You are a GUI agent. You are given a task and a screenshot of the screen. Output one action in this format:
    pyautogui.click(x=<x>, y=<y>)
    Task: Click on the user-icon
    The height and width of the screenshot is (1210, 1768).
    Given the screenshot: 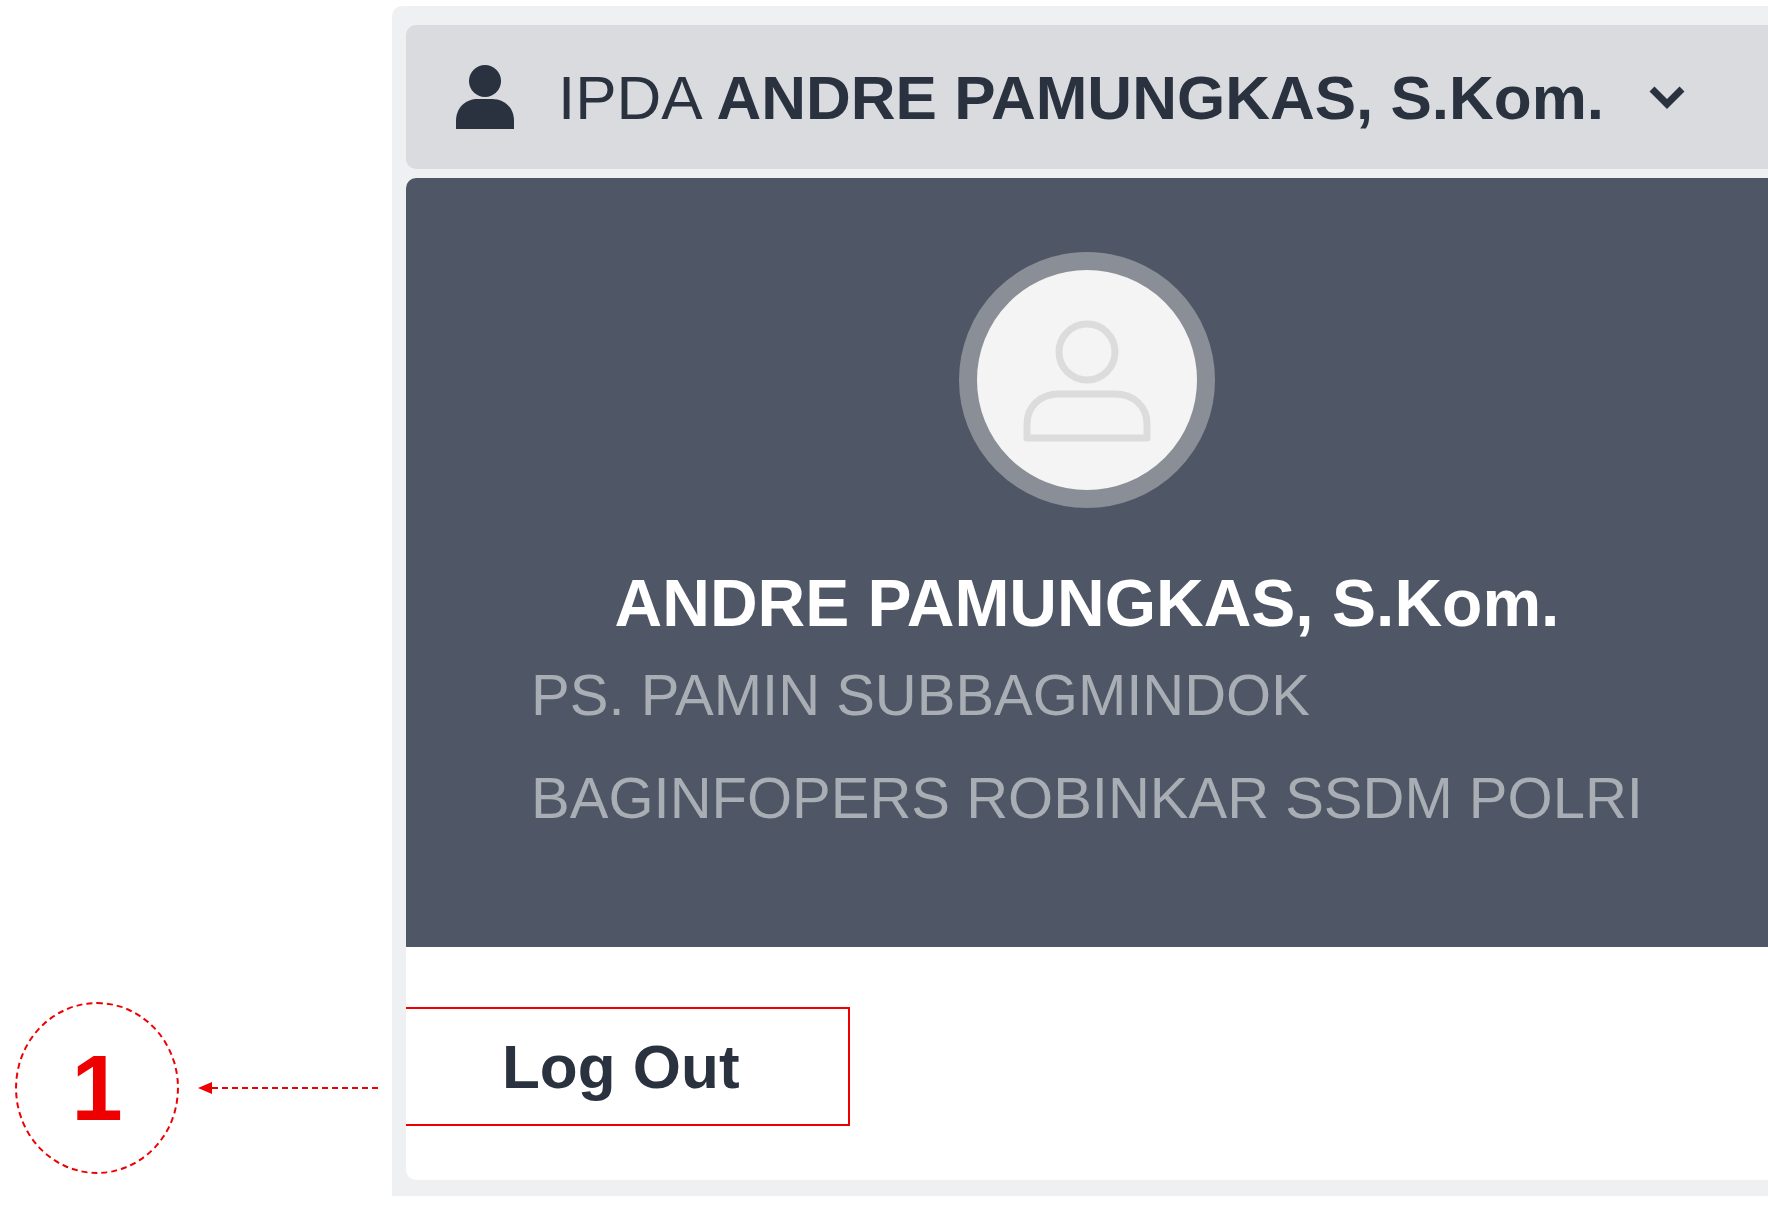 What is the action you would take?
    pyautogui.click(x=485, y=97)
    